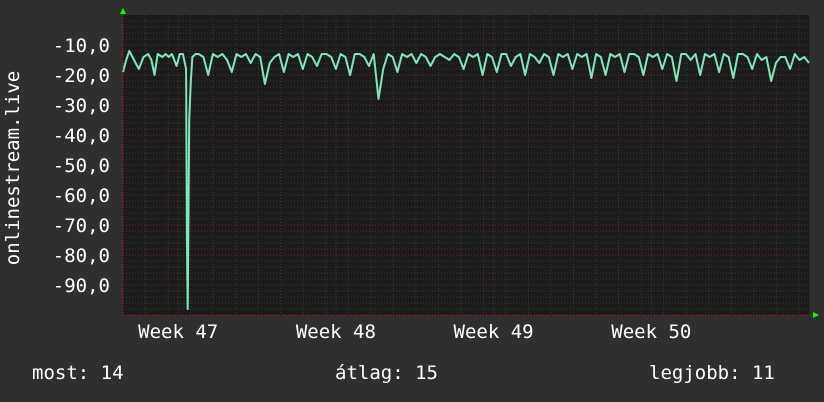 The height and width of the screenshot is (402, 824). I want to click on x-axis-arrow, so click(816, 315).